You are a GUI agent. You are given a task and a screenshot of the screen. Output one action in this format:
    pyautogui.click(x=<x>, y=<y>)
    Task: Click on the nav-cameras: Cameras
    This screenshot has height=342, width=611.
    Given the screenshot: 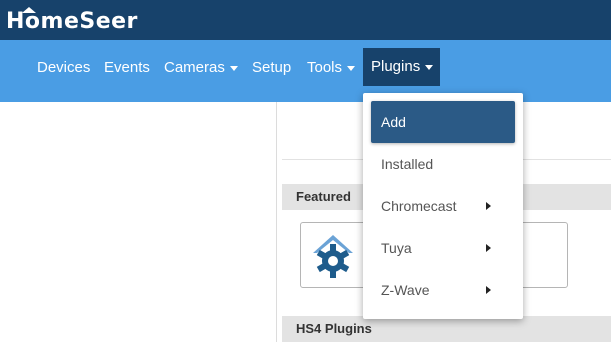 What is the action you would take?
    pyautogui.click(x=201, y=71)
    